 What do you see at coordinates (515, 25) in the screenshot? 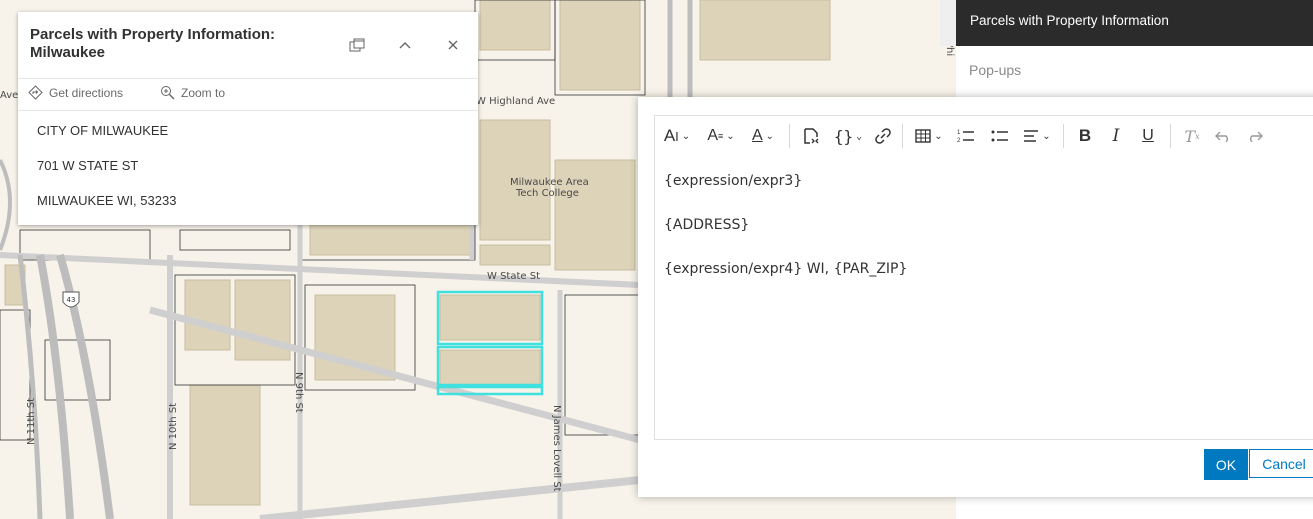
I see `building` at bounding box center [515, 25].